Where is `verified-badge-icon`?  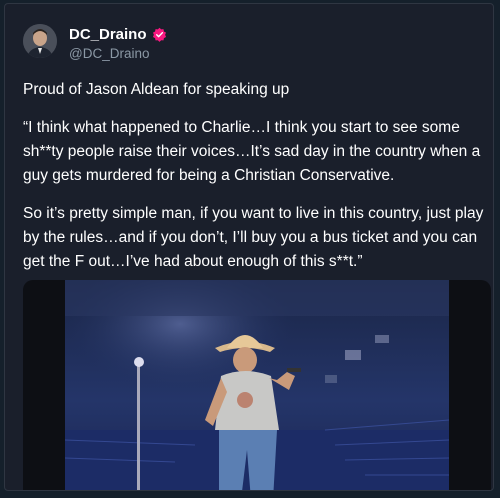
verified-badge-icon is located at coordinates (159, 34).